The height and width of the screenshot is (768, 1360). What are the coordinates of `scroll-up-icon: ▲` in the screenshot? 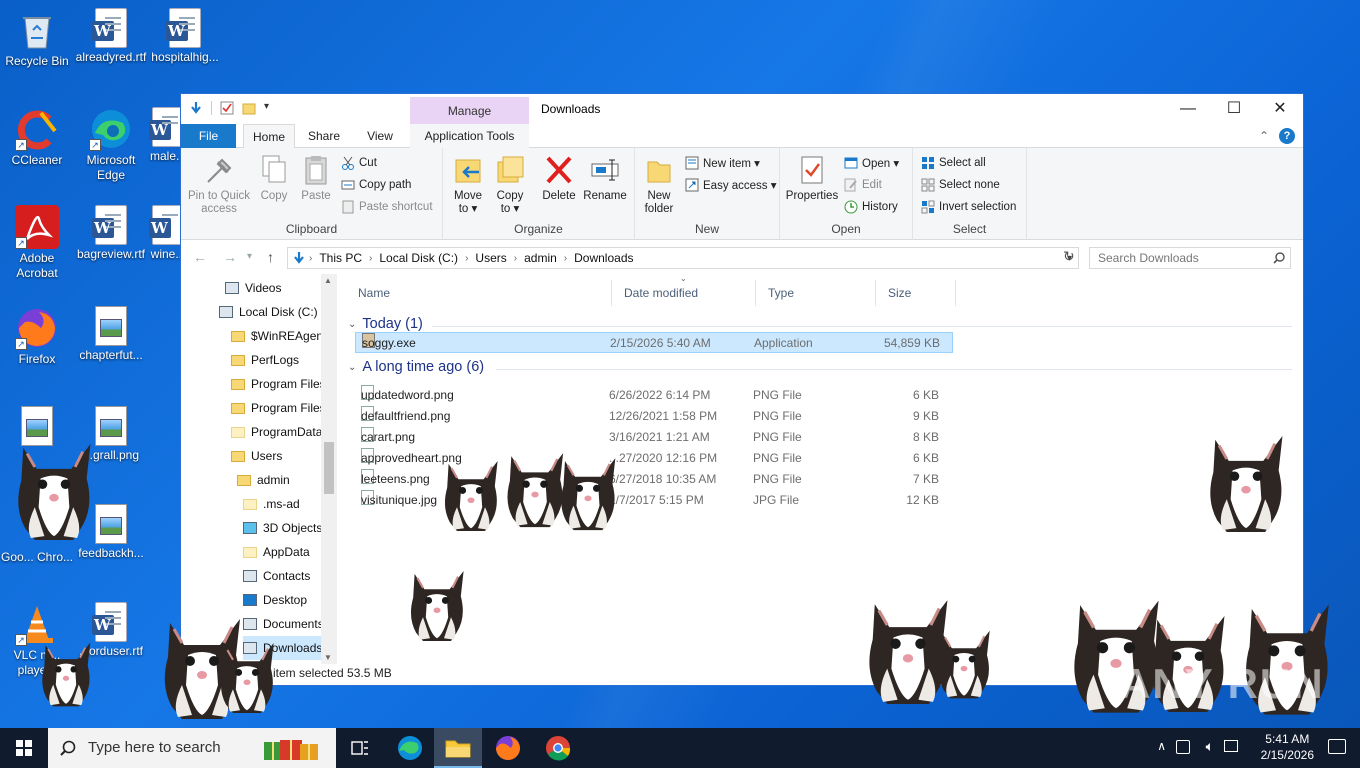 It's located at (328, 280).